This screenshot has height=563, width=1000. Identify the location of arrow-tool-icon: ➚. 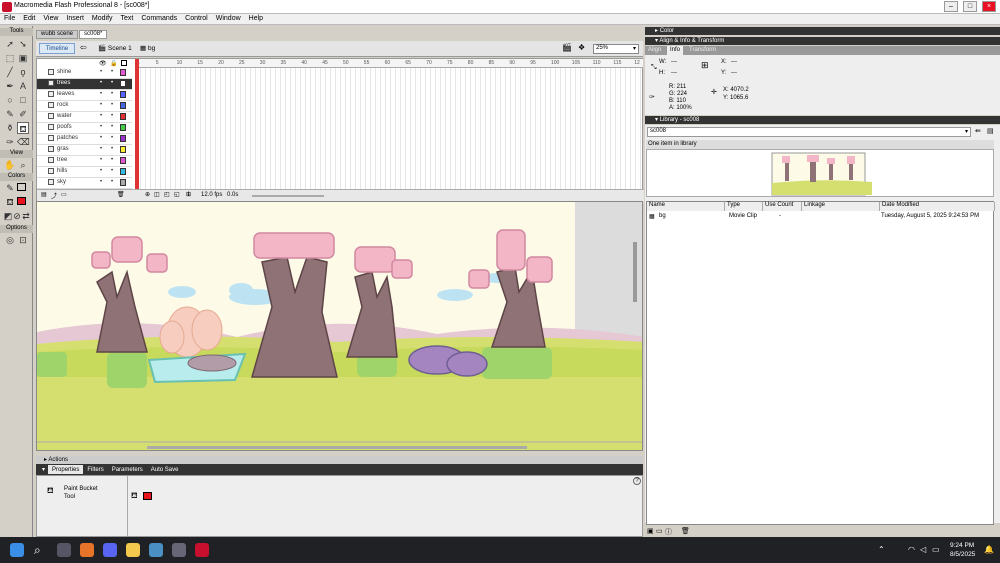
(10, 44).